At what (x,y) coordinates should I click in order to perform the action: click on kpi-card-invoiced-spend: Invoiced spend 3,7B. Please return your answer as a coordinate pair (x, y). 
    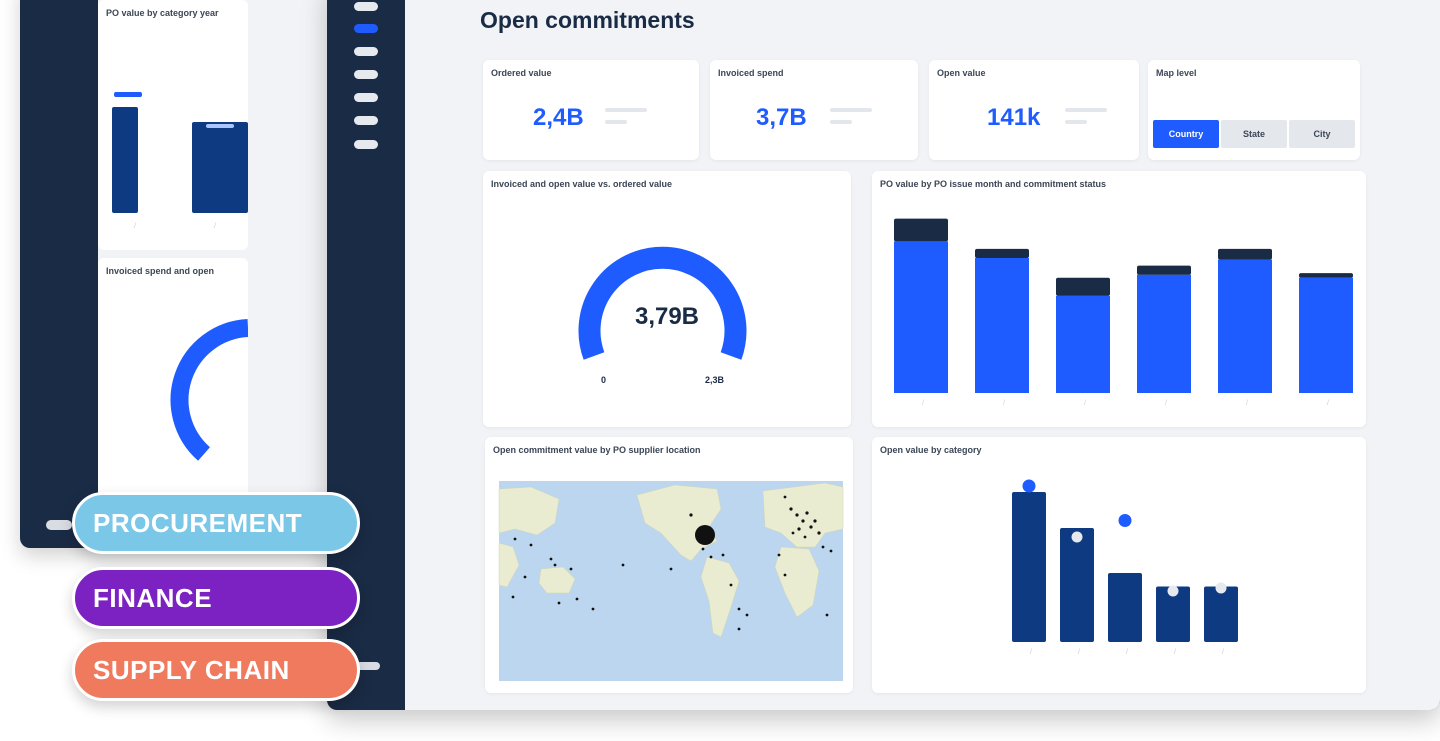
    Looking at the image, I should click on (814, 110).